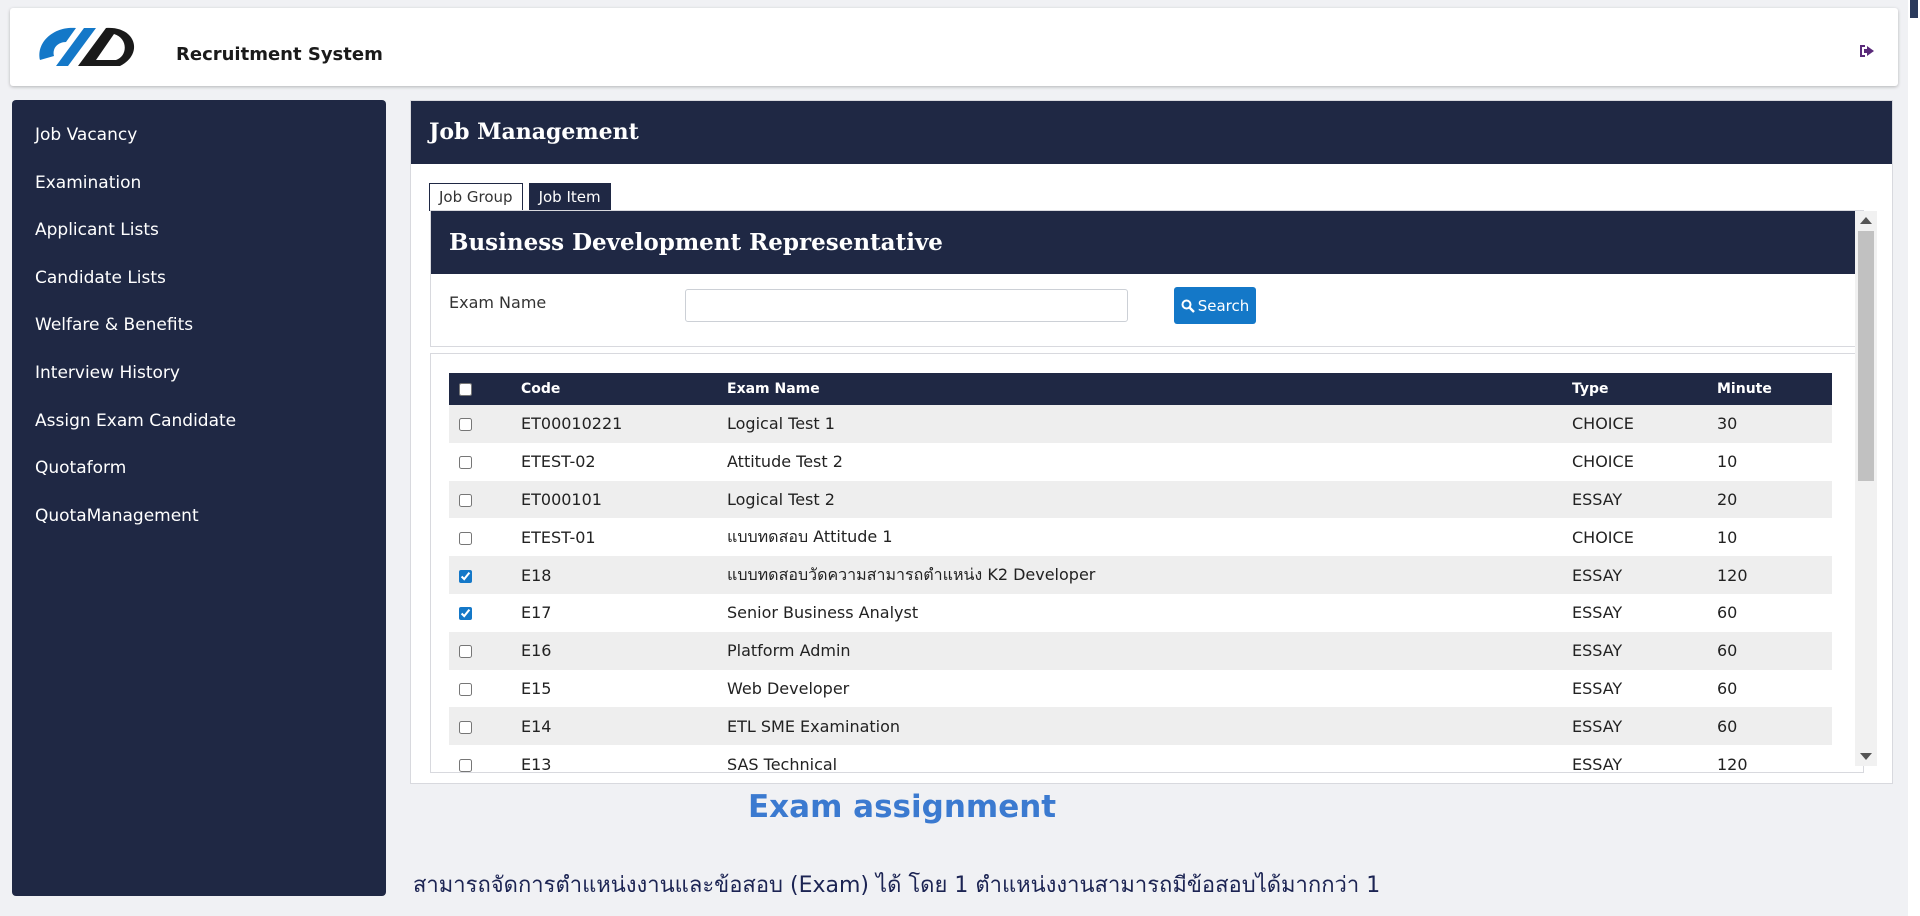 This screenshot has width=1920, height=916. Describe the element at coordinates (1140, 726) in the screenshot. I see `table-row: E14 ETL SME Examination ESSAY 60` at that location.